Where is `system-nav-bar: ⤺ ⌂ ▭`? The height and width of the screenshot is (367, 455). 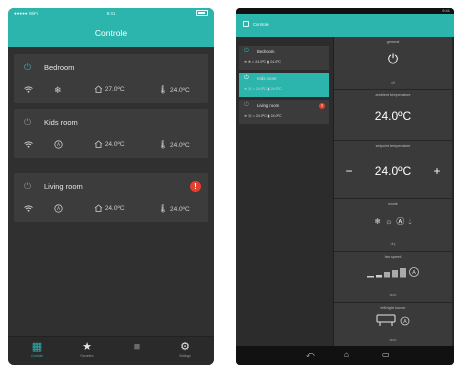
system-nav-bar: ⤺ ⌂ ▭ is located at coordinates (345, 355).